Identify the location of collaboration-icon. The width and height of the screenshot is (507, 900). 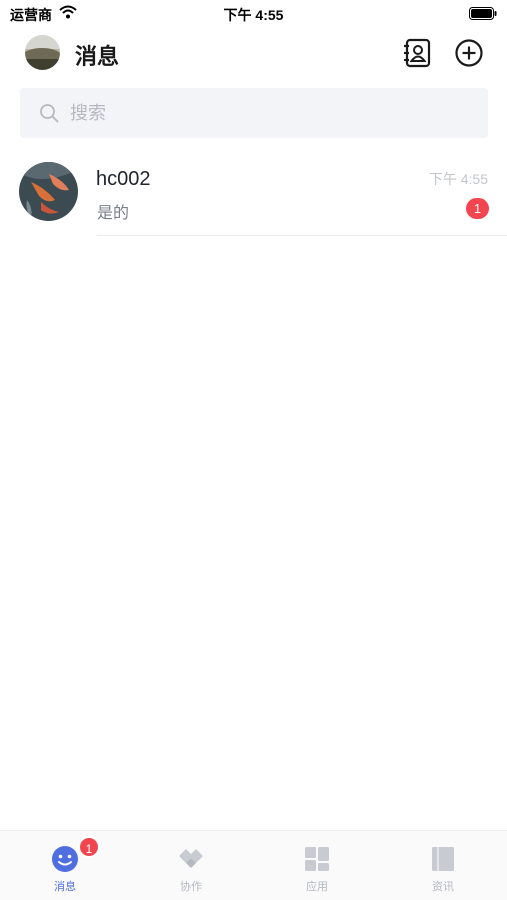
(191, 858).